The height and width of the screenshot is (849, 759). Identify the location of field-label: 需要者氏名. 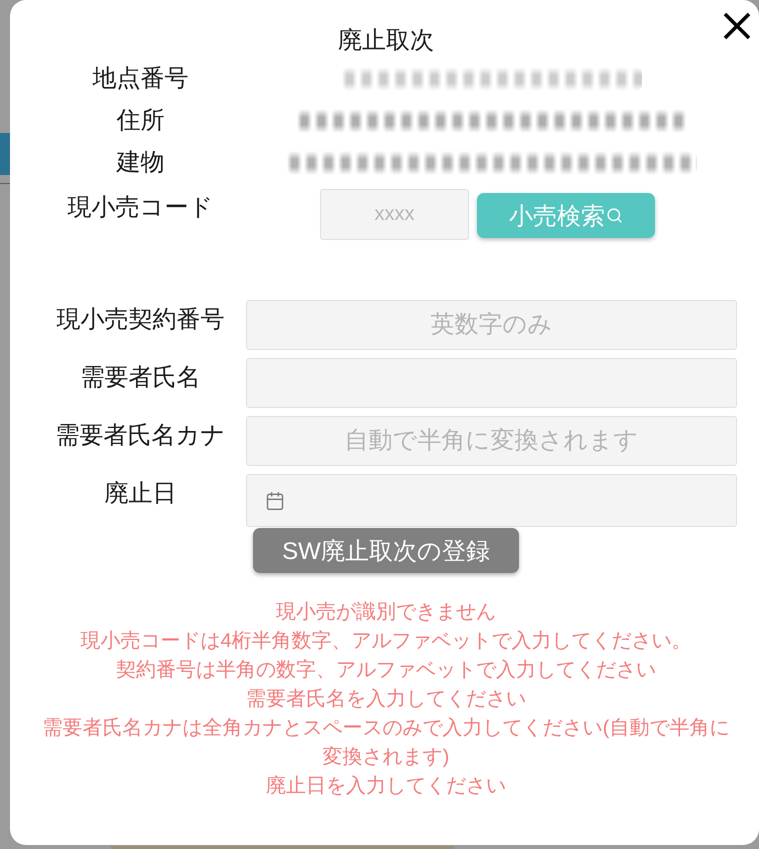
(140, 378).